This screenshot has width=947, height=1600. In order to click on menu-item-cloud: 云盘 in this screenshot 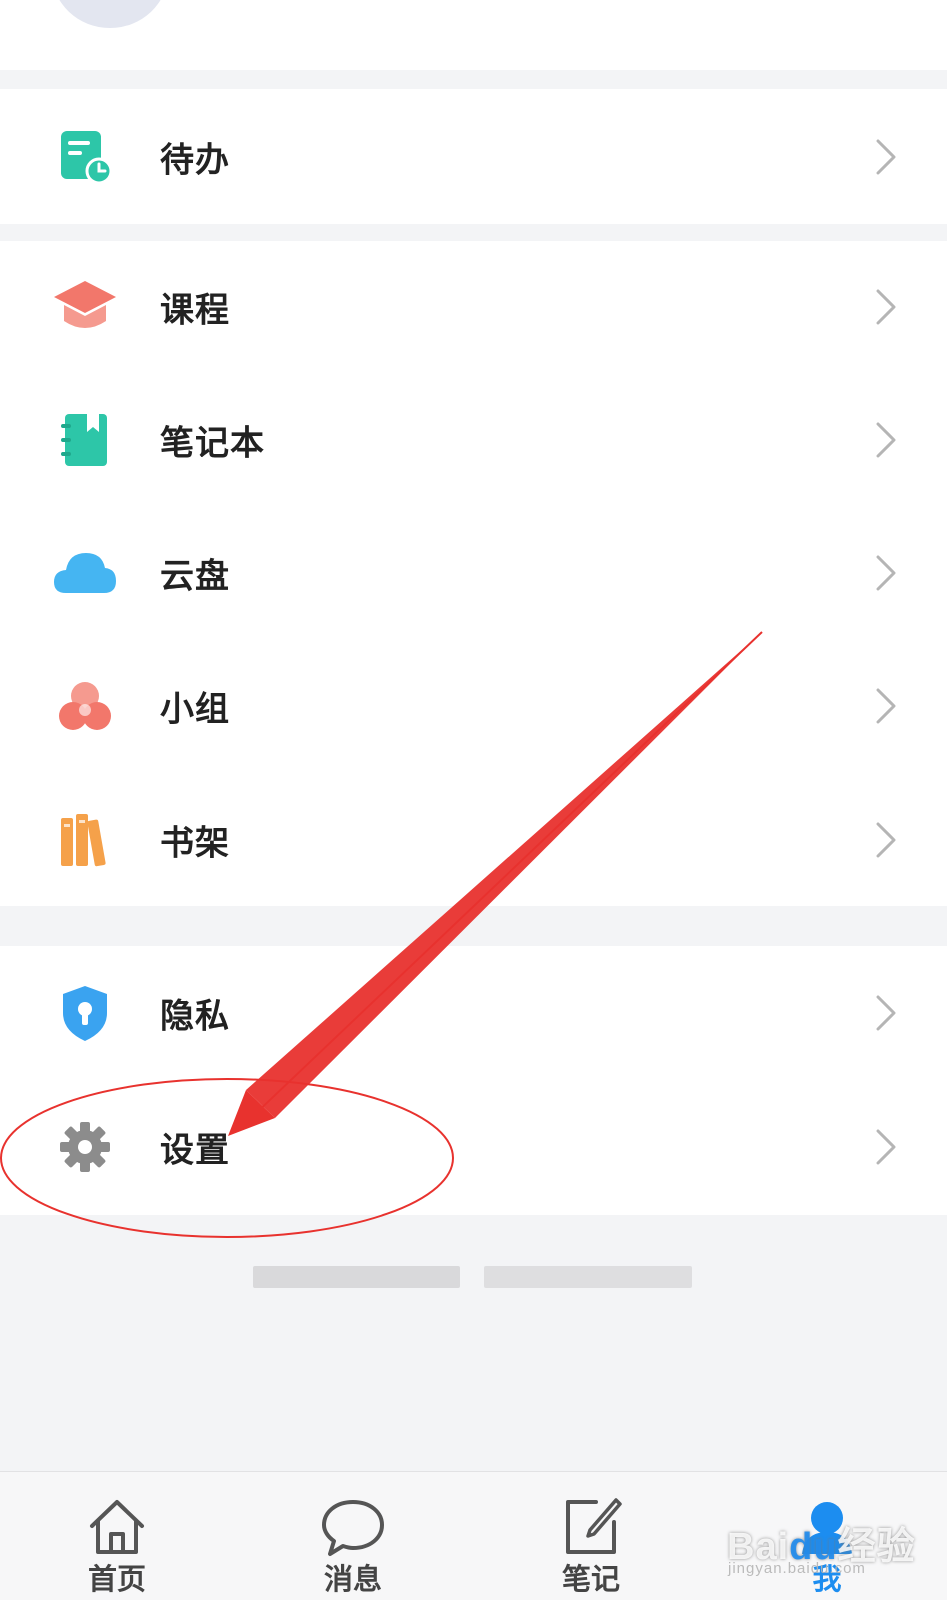, I will do `click(473, 572)`.